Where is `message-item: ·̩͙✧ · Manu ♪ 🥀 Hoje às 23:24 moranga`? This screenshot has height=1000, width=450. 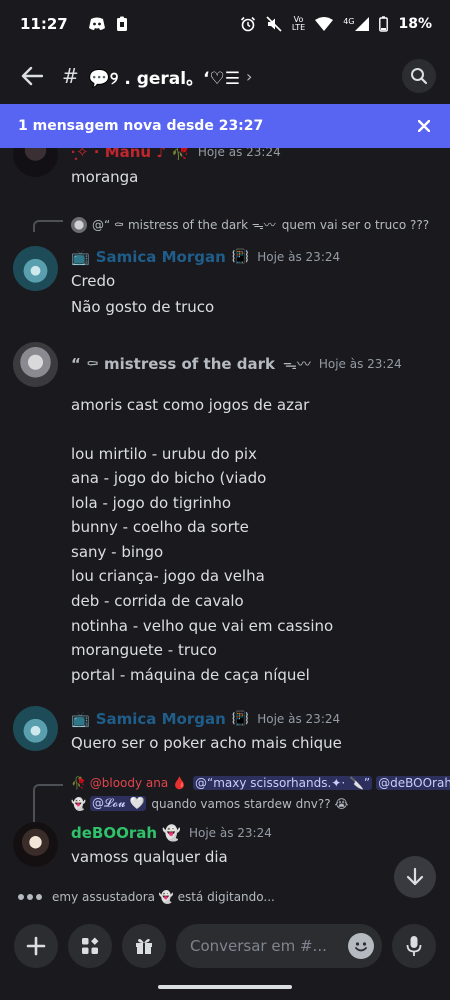 message-item: ·̩͙✧ · Manu ♪ 🥀 Hoje às 23:24 moranga is located at coordinates (225, 173).